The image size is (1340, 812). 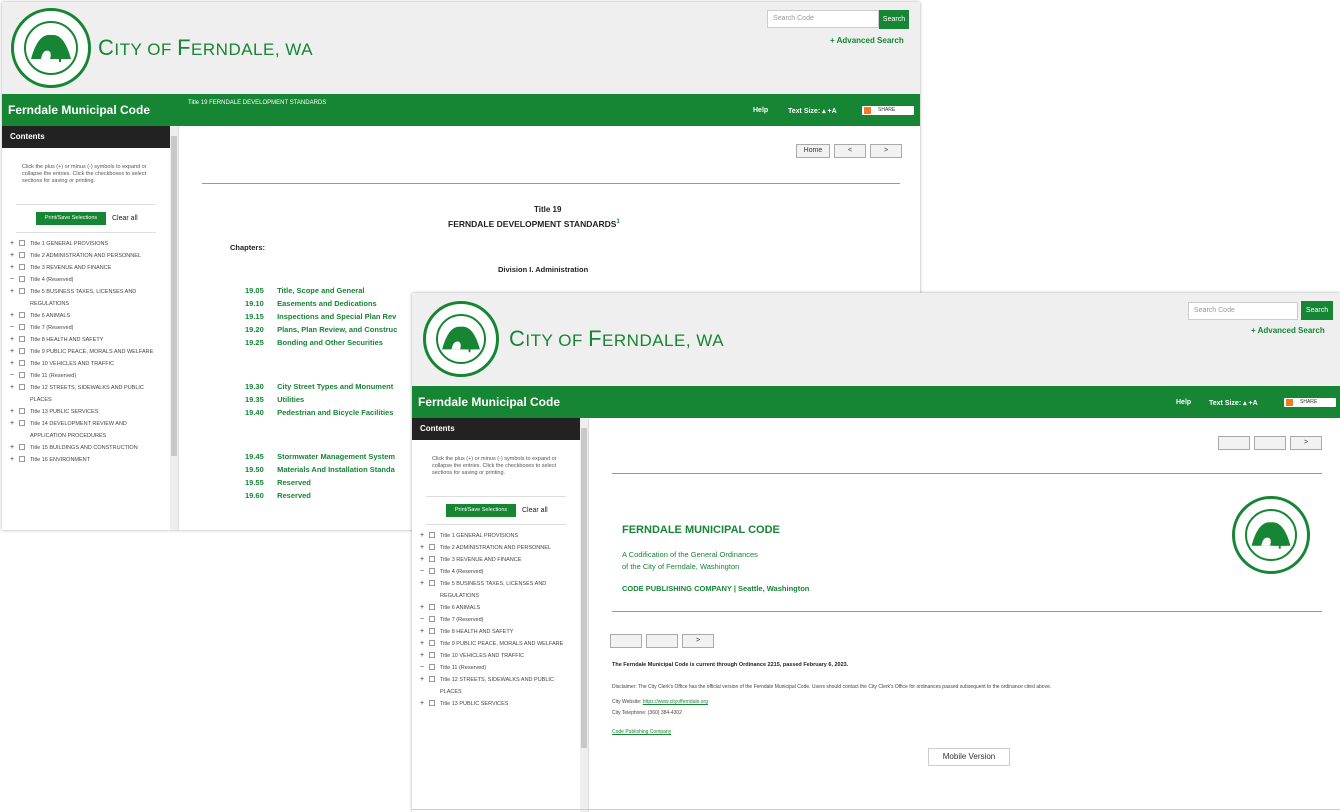 What do you see at coordinates (64, 412) in the screenshot?
I see `toc-item-label: Title 13 PUBLIC SERVICES` at bounding box center [64, 412].